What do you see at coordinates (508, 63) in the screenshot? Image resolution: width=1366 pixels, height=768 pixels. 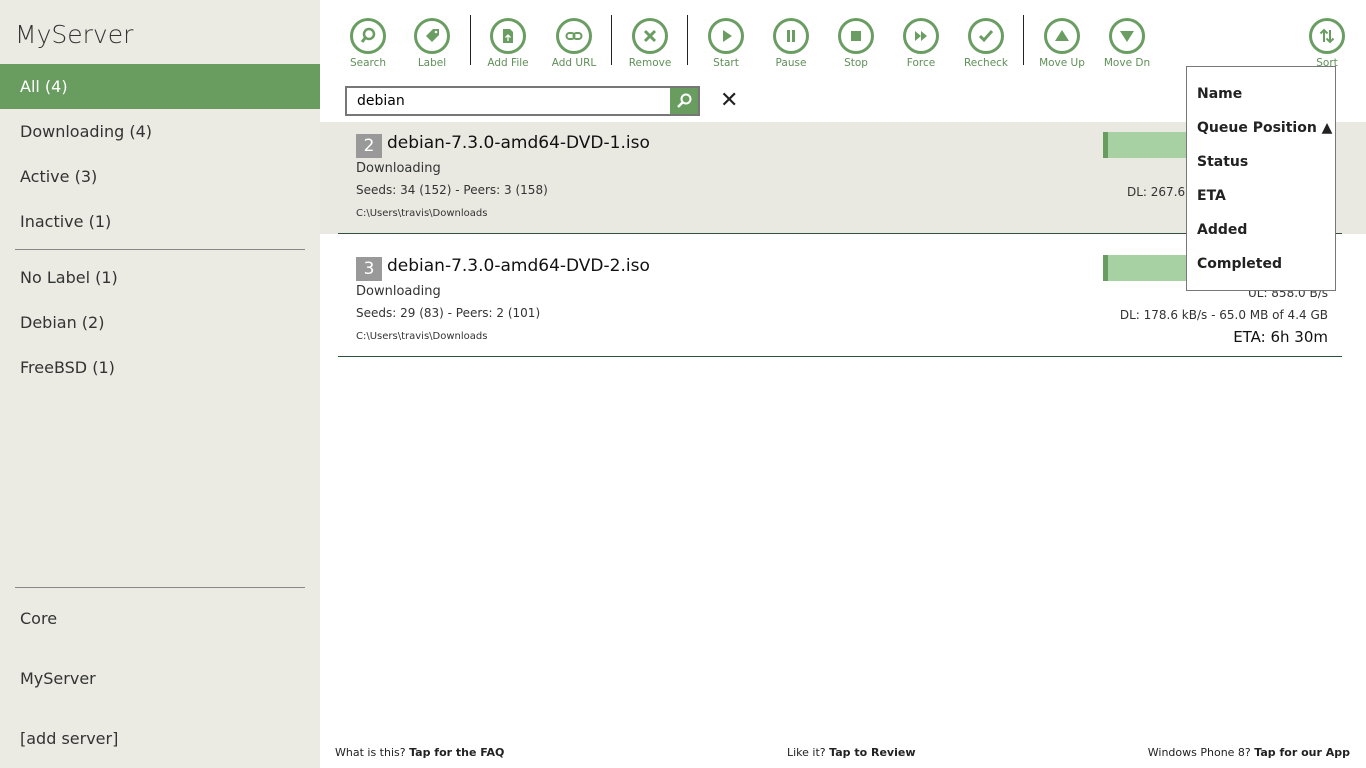 I see `add-file-label: Add File` at bounding box center [508, 63].